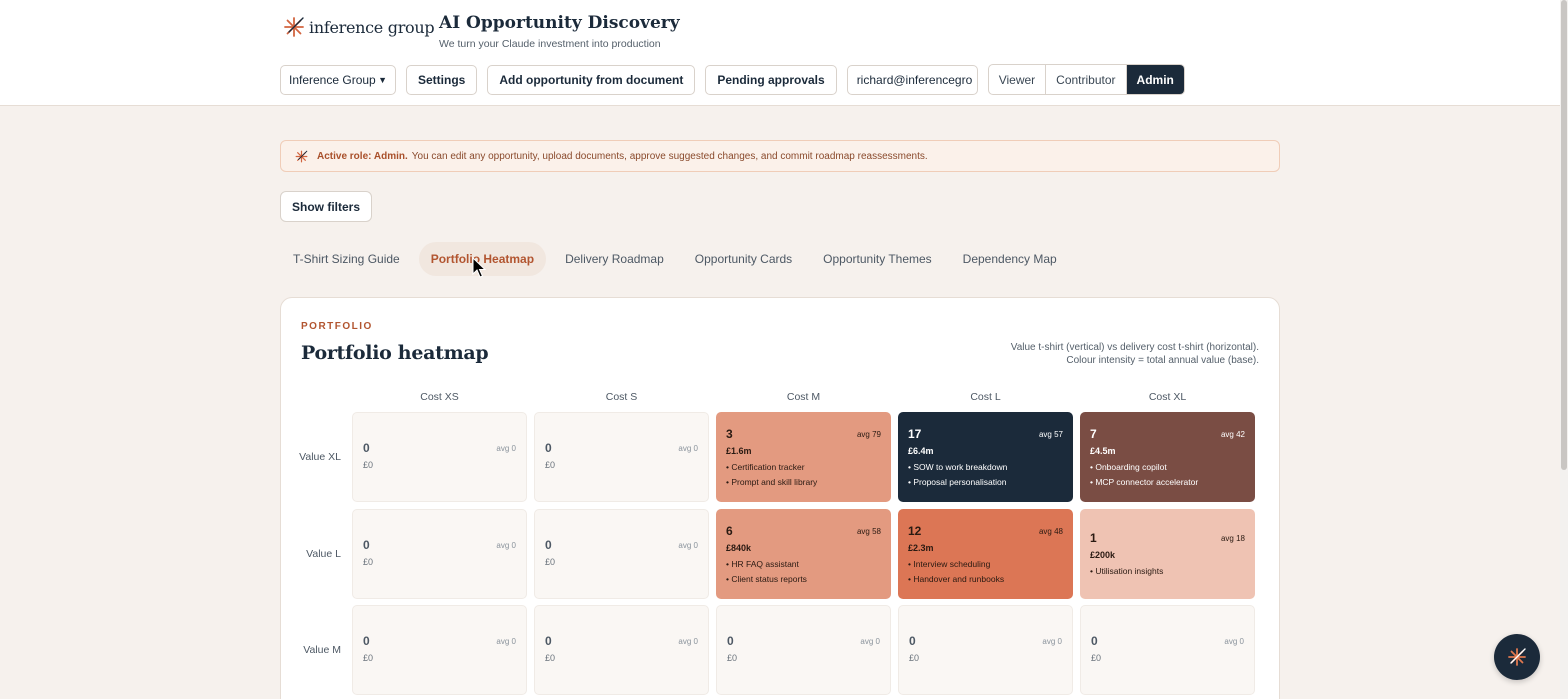  What do you see at coordinates (912, 79) in the screenshot?
I see `email-field: richard@inferencegro` at bounding box center [912, 79].